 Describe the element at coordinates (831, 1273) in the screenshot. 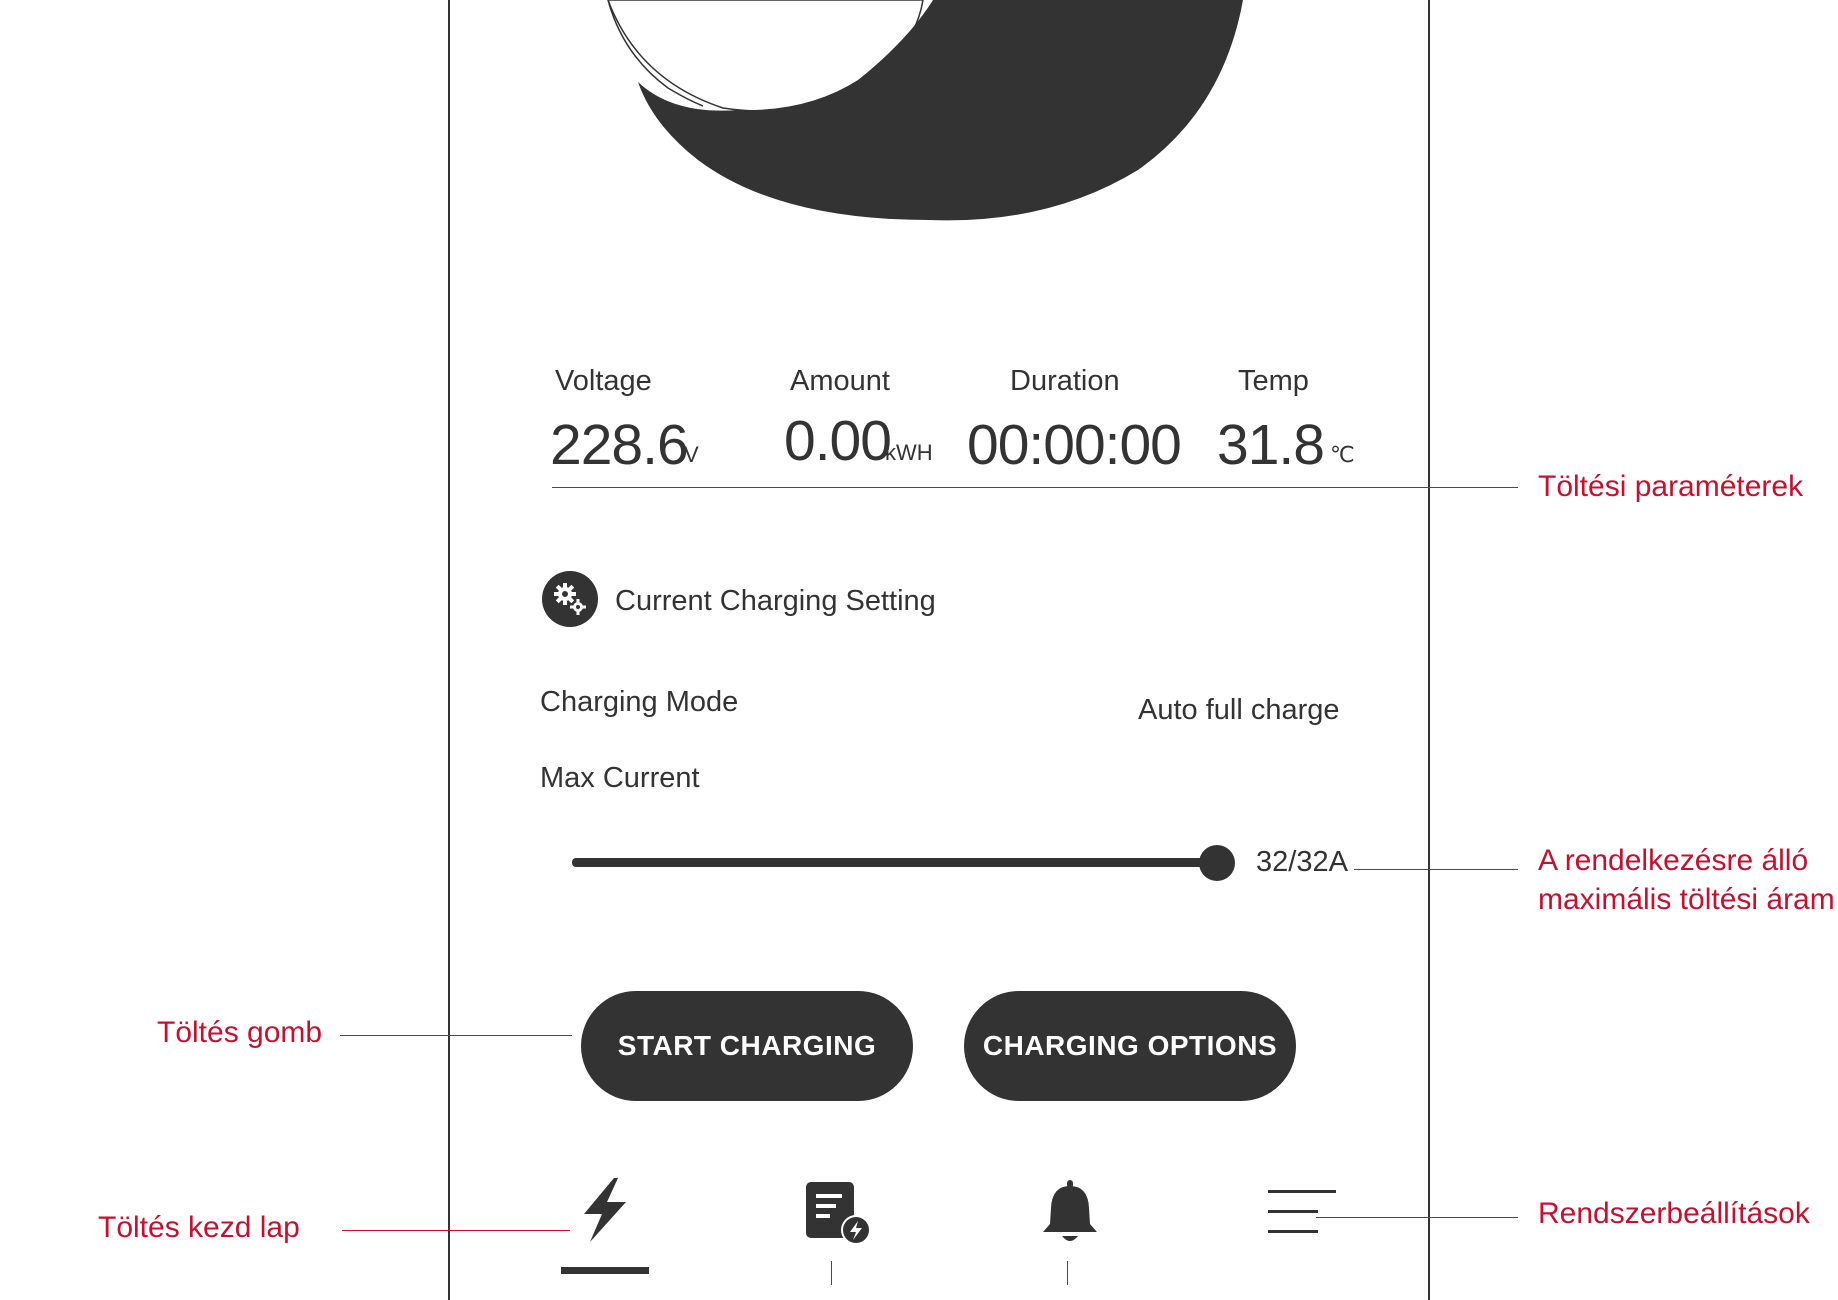

I see `record-annotation-line` at that location.